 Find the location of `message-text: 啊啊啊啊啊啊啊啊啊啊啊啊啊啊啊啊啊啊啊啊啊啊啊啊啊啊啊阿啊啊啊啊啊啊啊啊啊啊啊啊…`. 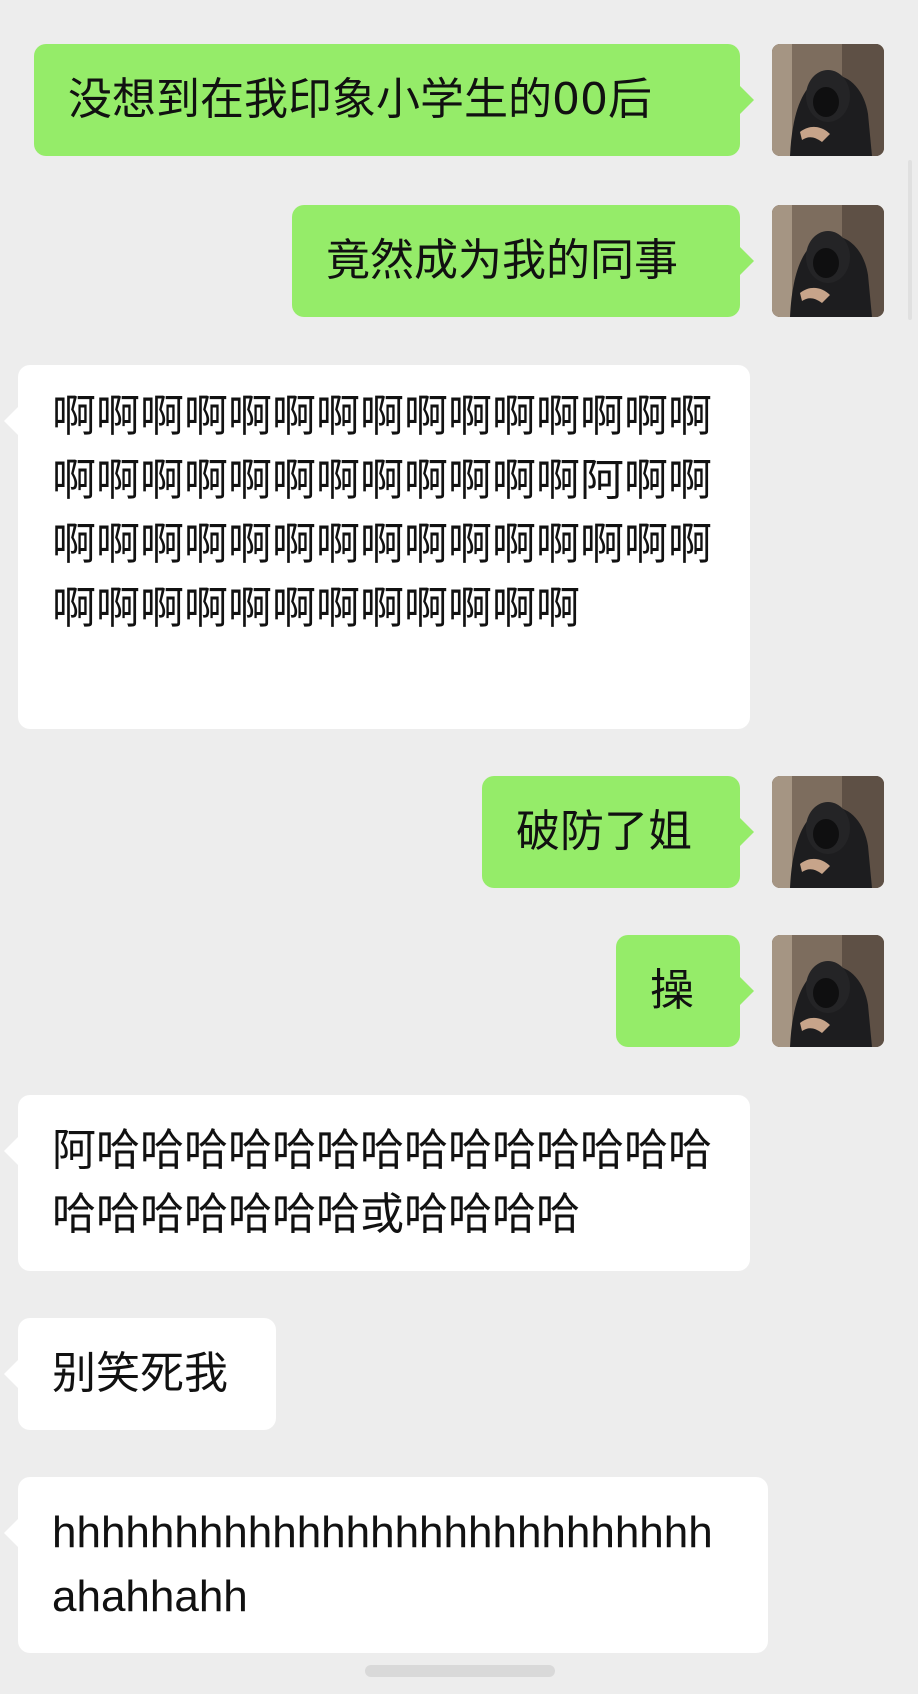

message-text: 啊啊啊啊啊啊啊啊啊啊啊啊啊啊啊啊啊啊啊啊啊啊啊啊啊啊啊阿啊啊啊啊啊啊啊啊啊啊啊啊… is located at coordinates (382, 512).